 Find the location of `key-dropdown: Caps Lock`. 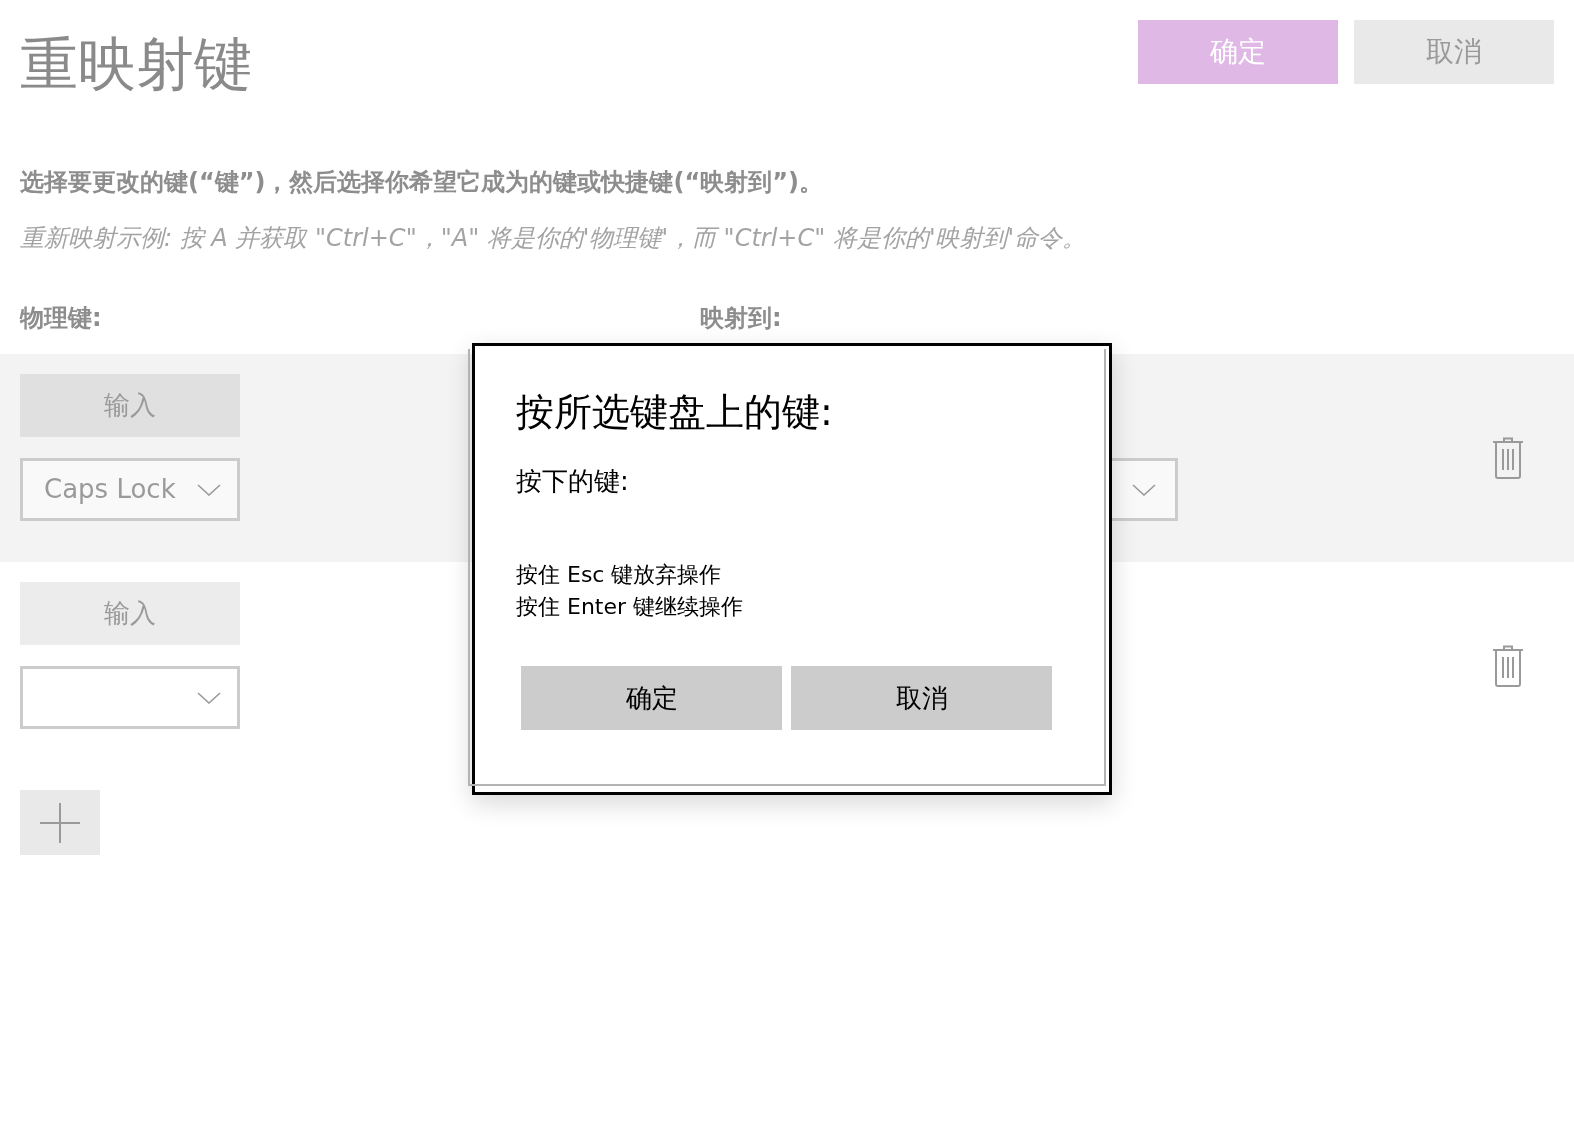

key-dropdown: Caps Lock is located at coordinates (130, 489).